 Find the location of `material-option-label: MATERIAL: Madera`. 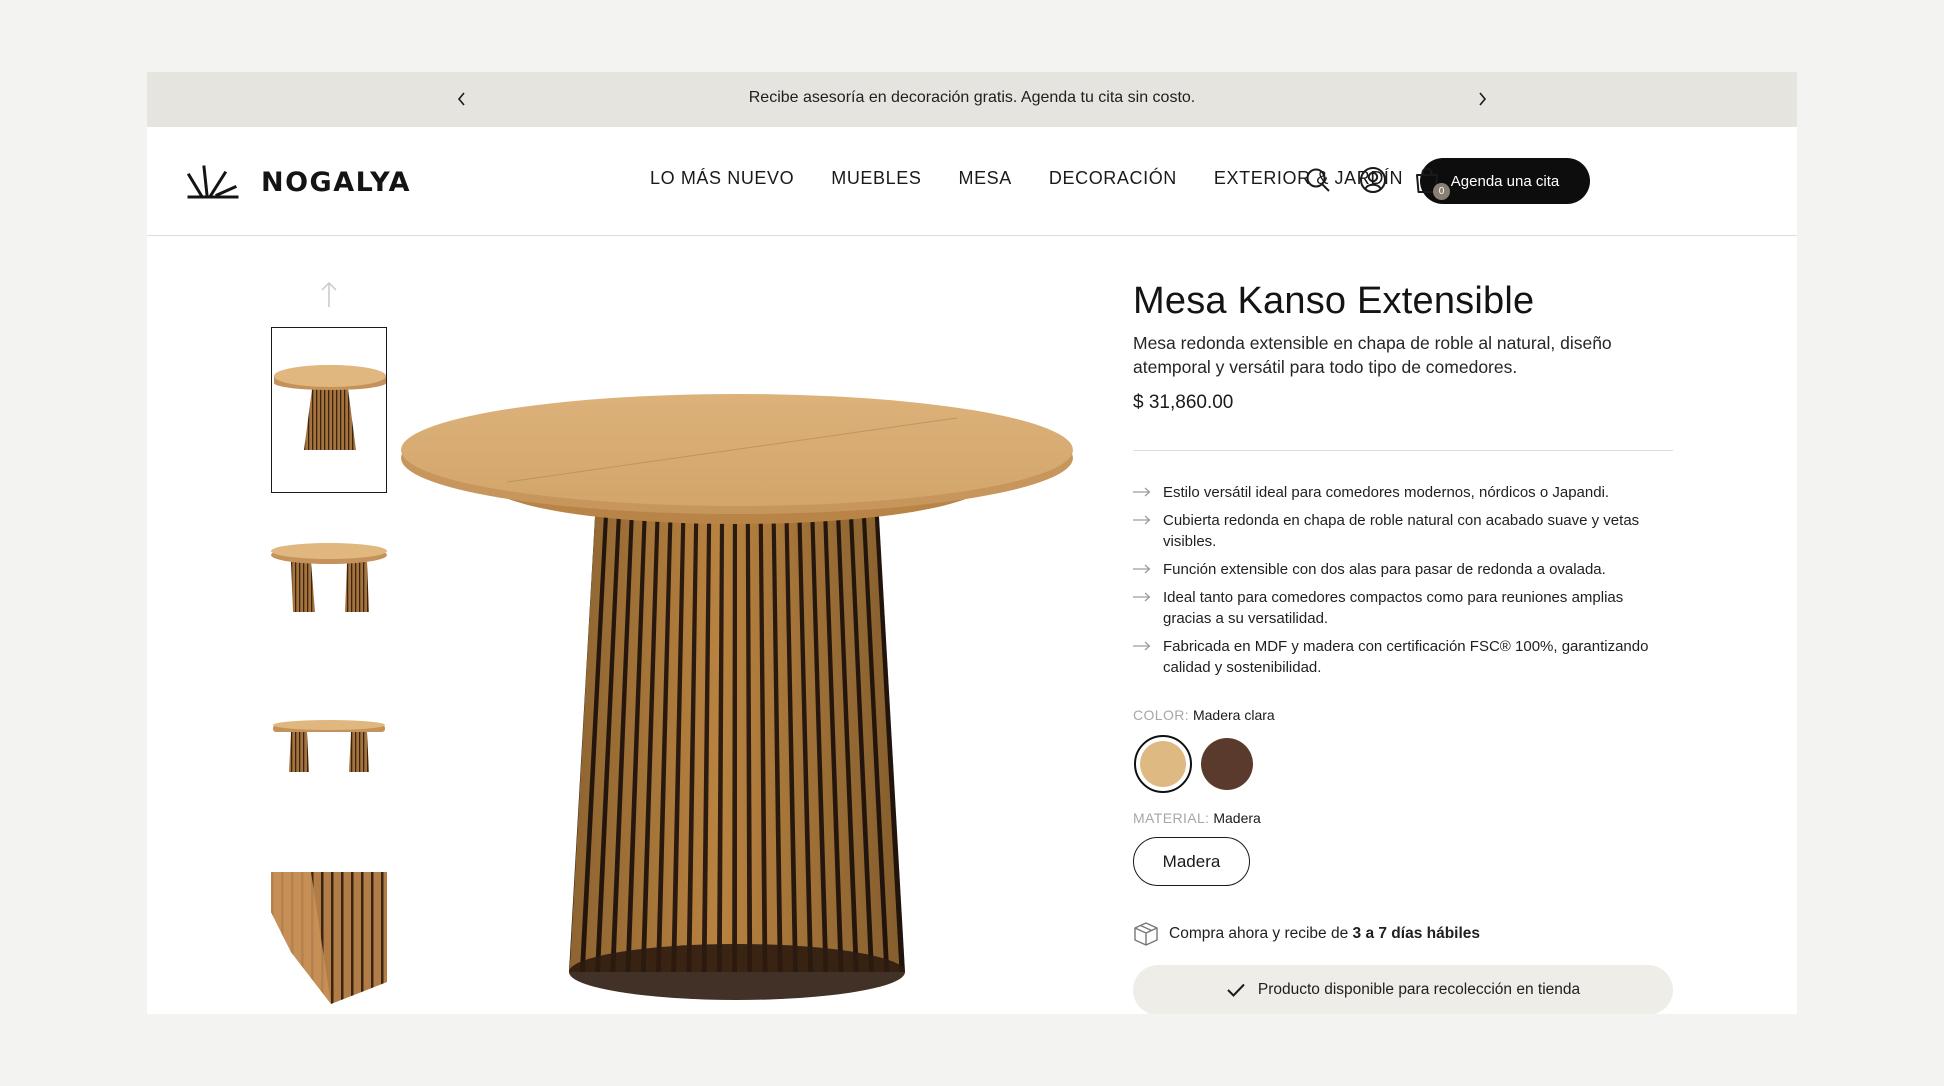

material-option-label: MATERIAL: Madera is located at coordinates (1197, 818).